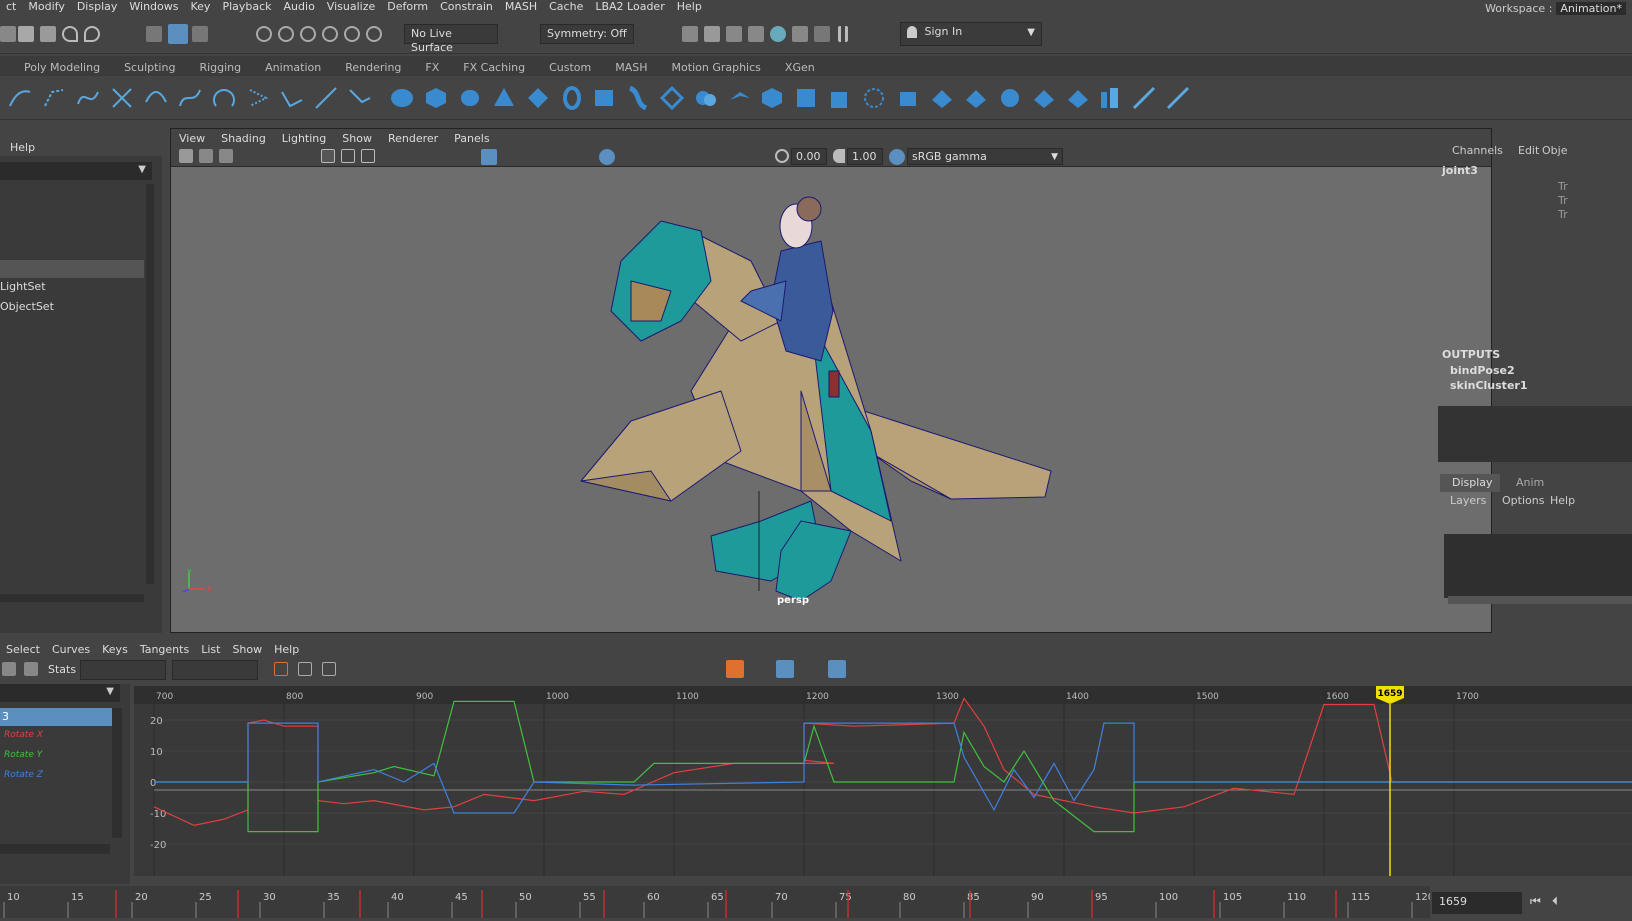 Image resolution: width=1632 pixels, height=921 pixels. Describe the element at coordinates (689, 7) in the screenshot. I see `menu-help: Help` at that location.